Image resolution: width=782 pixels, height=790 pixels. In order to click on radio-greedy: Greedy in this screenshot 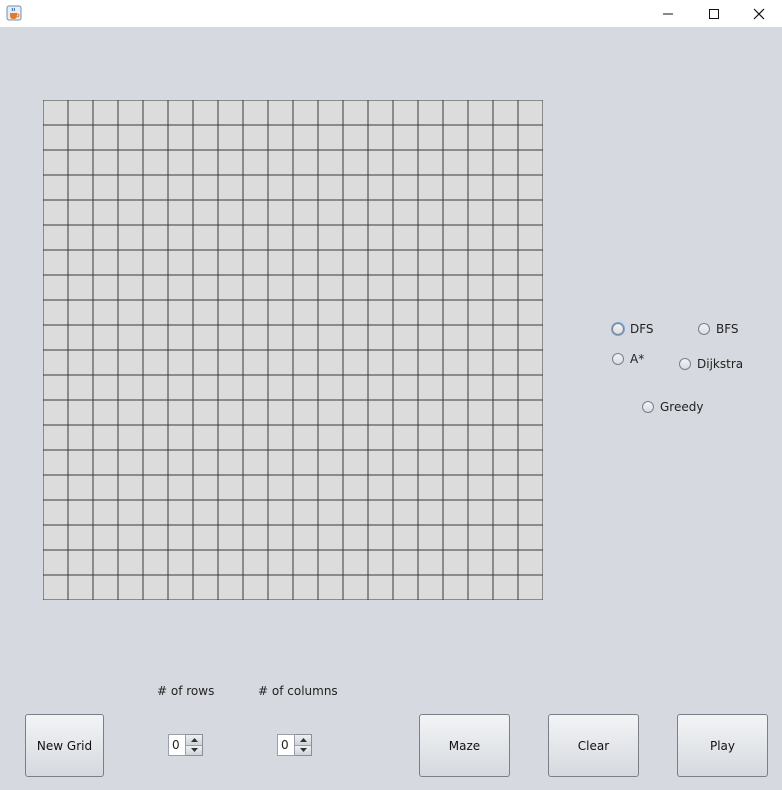, I will do `click(672, 407)`.